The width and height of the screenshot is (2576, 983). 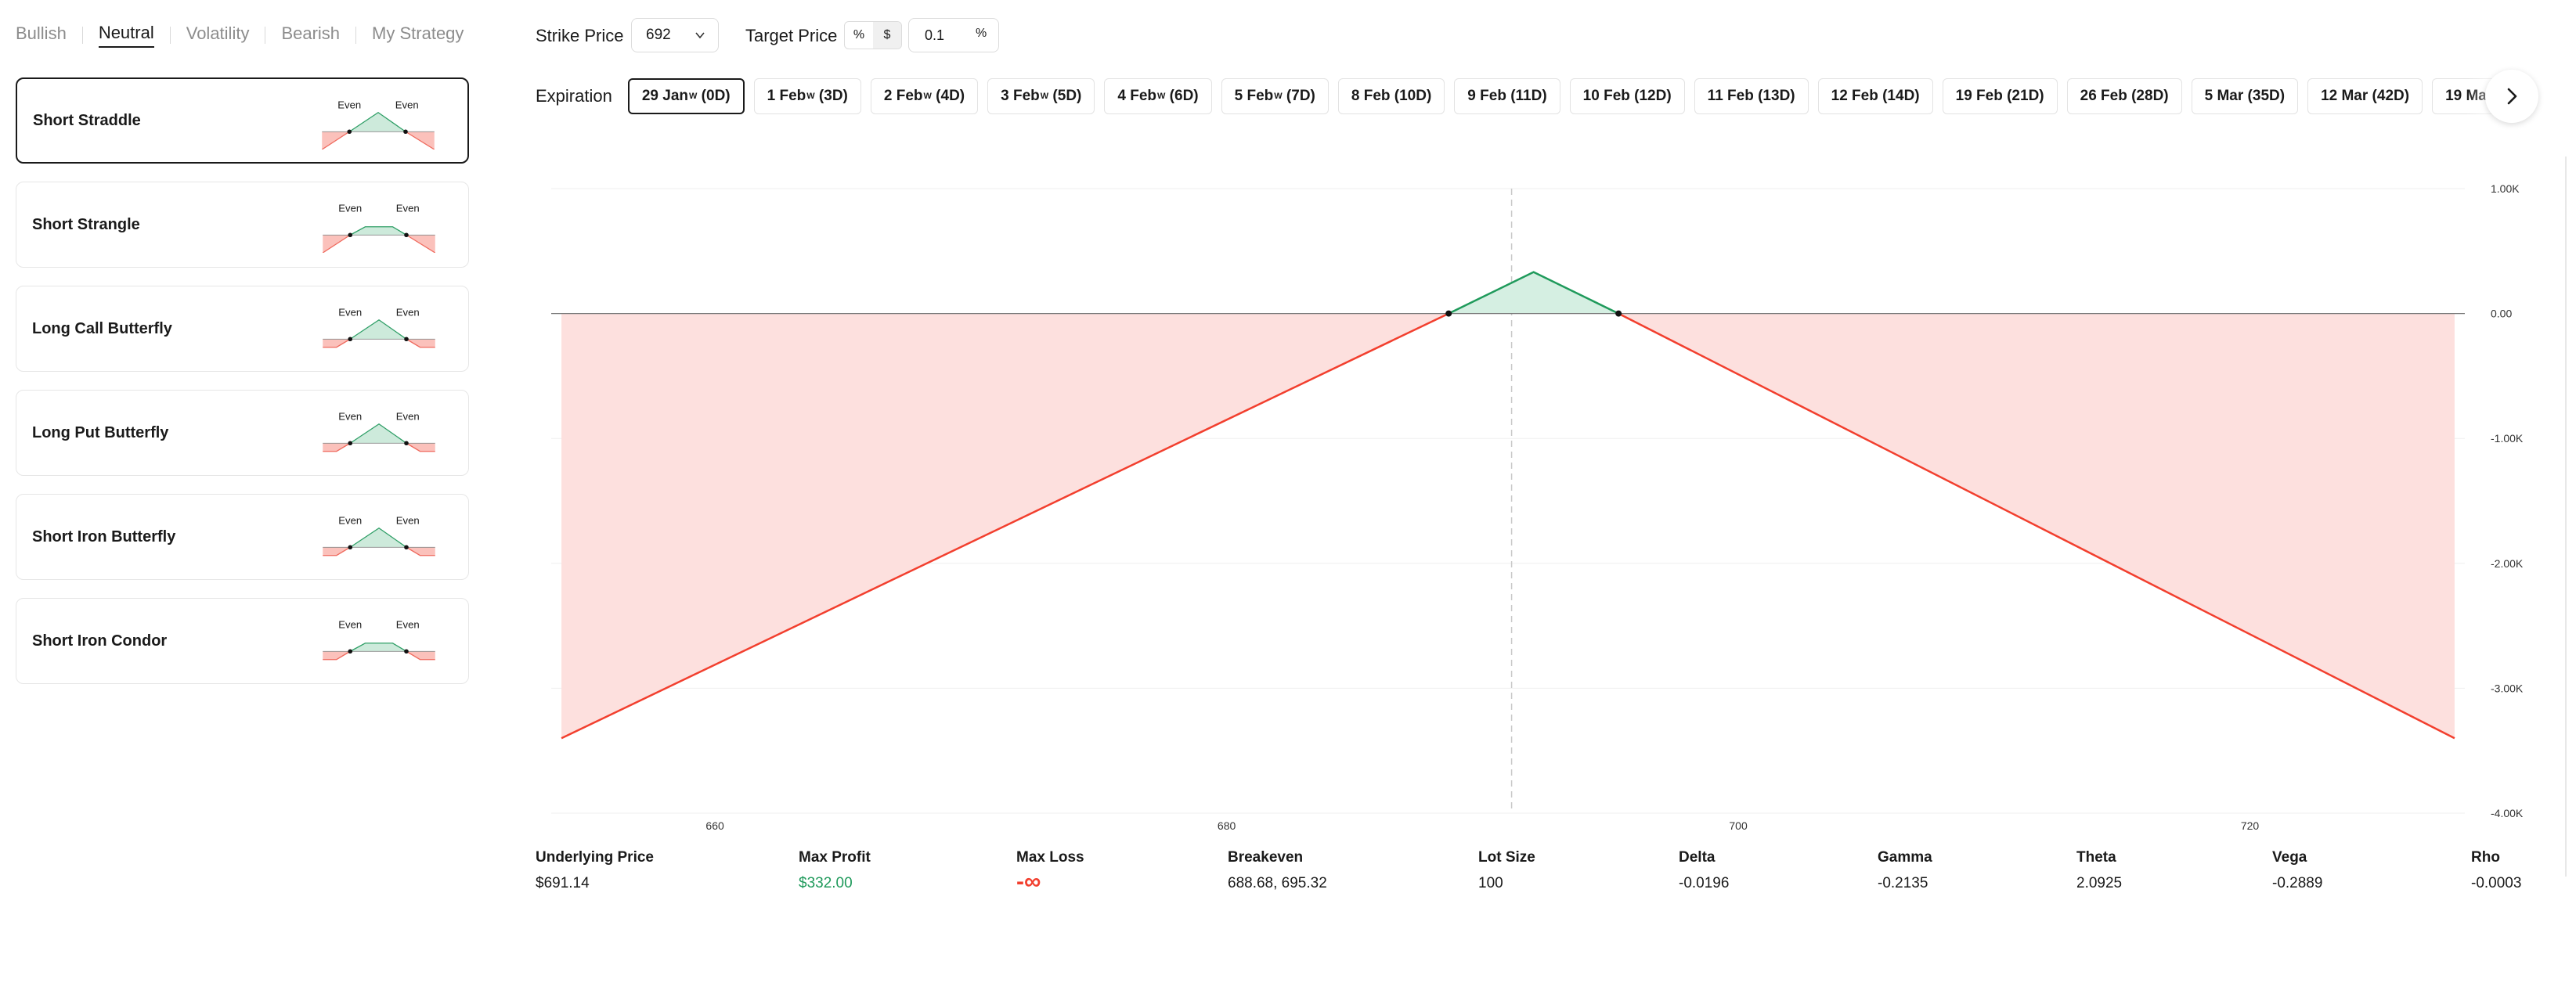 What do you see at coordinates (2297, 883) in the screenshot?
I see `vega-value: -0.2889` at bounding box center [2297, 883].